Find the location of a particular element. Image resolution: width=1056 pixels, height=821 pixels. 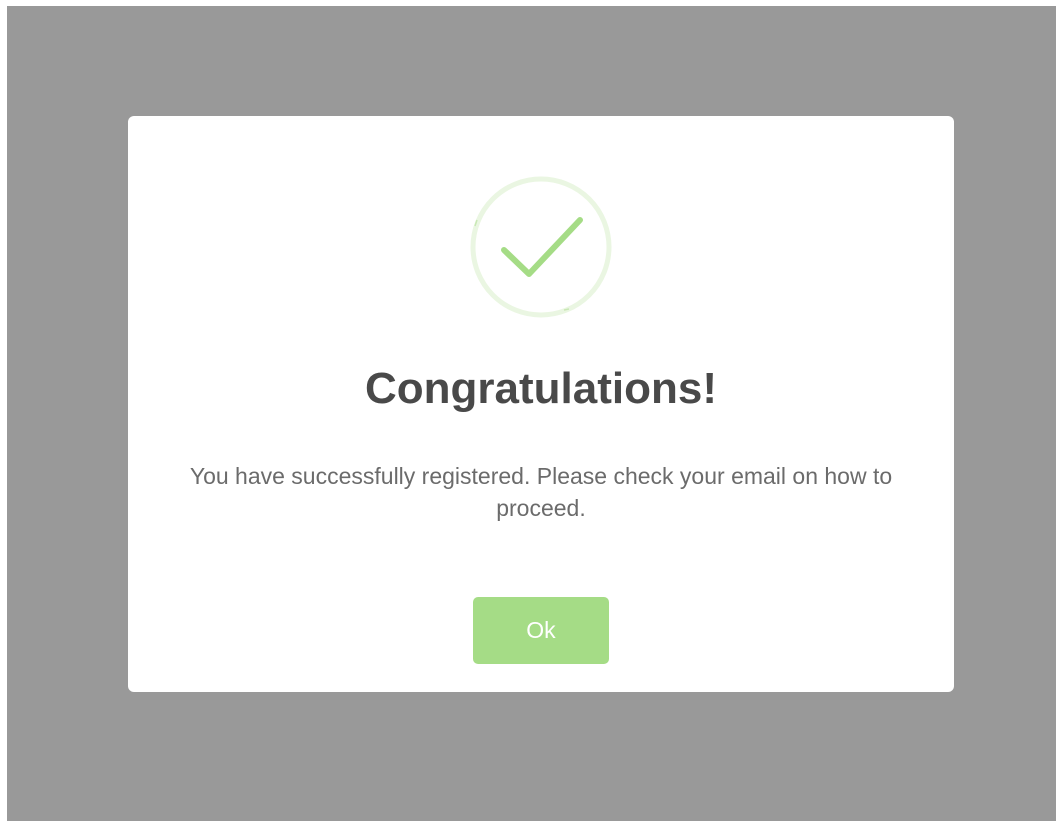

dialog-title: Congratulations! is located at coordinates (541, 388).